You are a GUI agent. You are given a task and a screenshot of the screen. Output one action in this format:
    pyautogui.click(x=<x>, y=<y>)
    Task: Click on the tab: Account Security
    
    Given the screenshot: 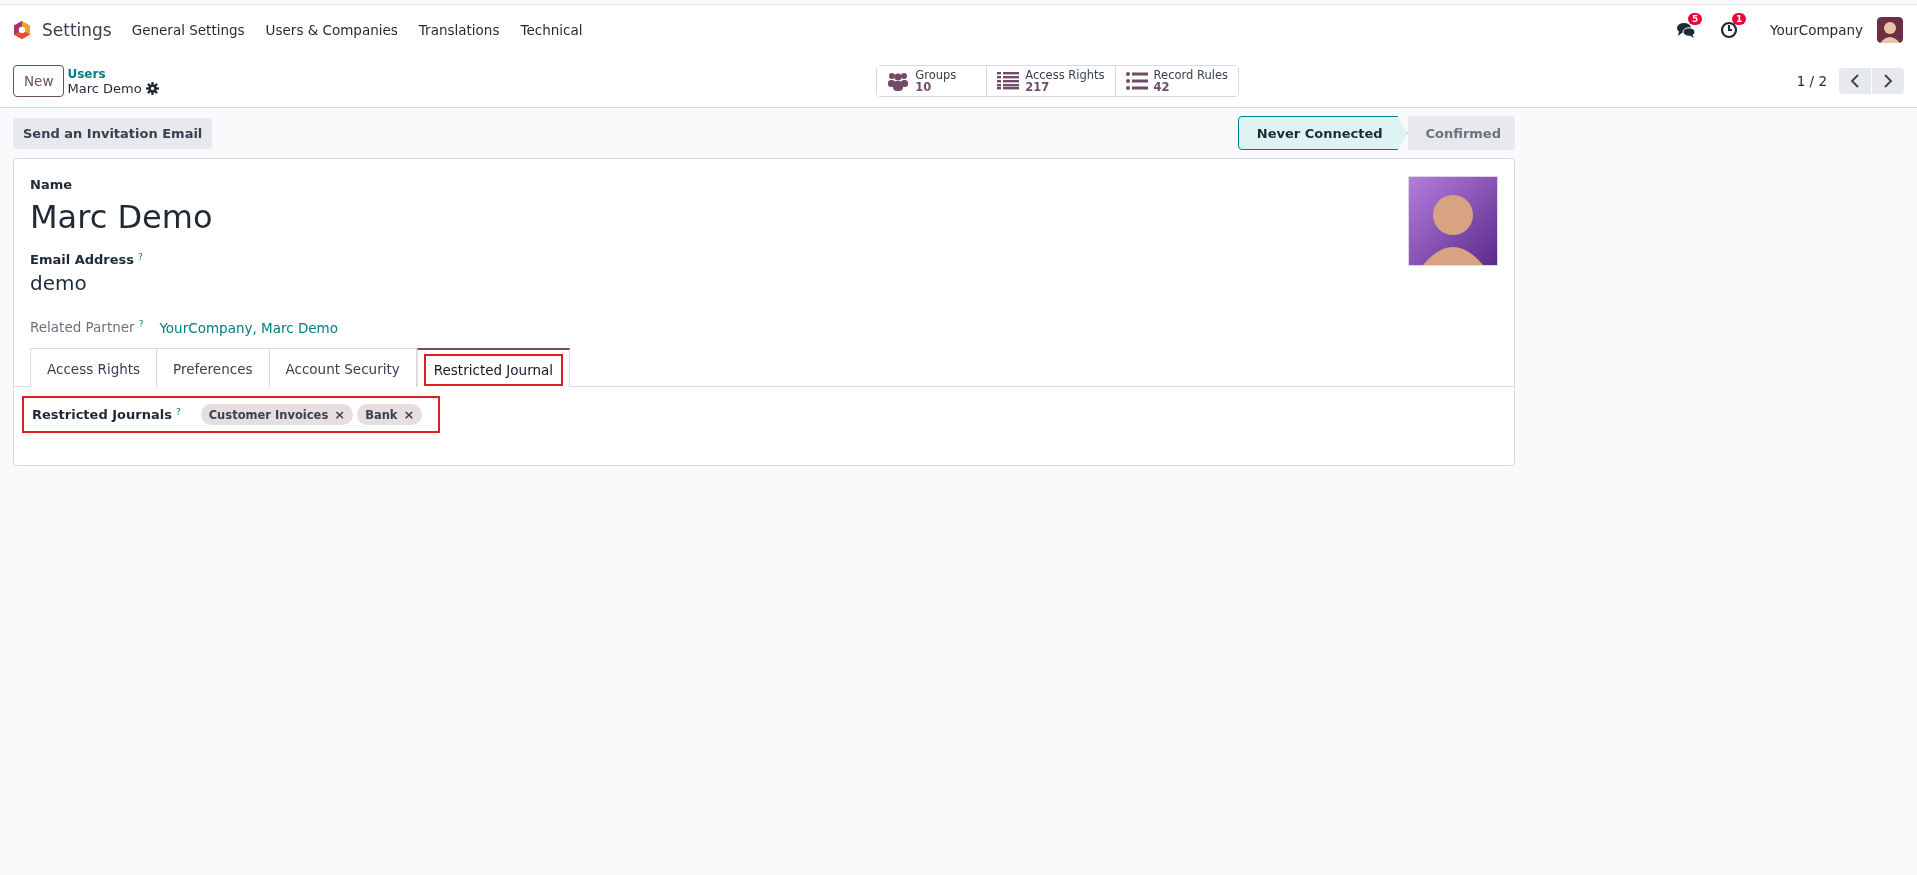 What is the action you would take?
    pyautogui.click(x=343, y=367)
    